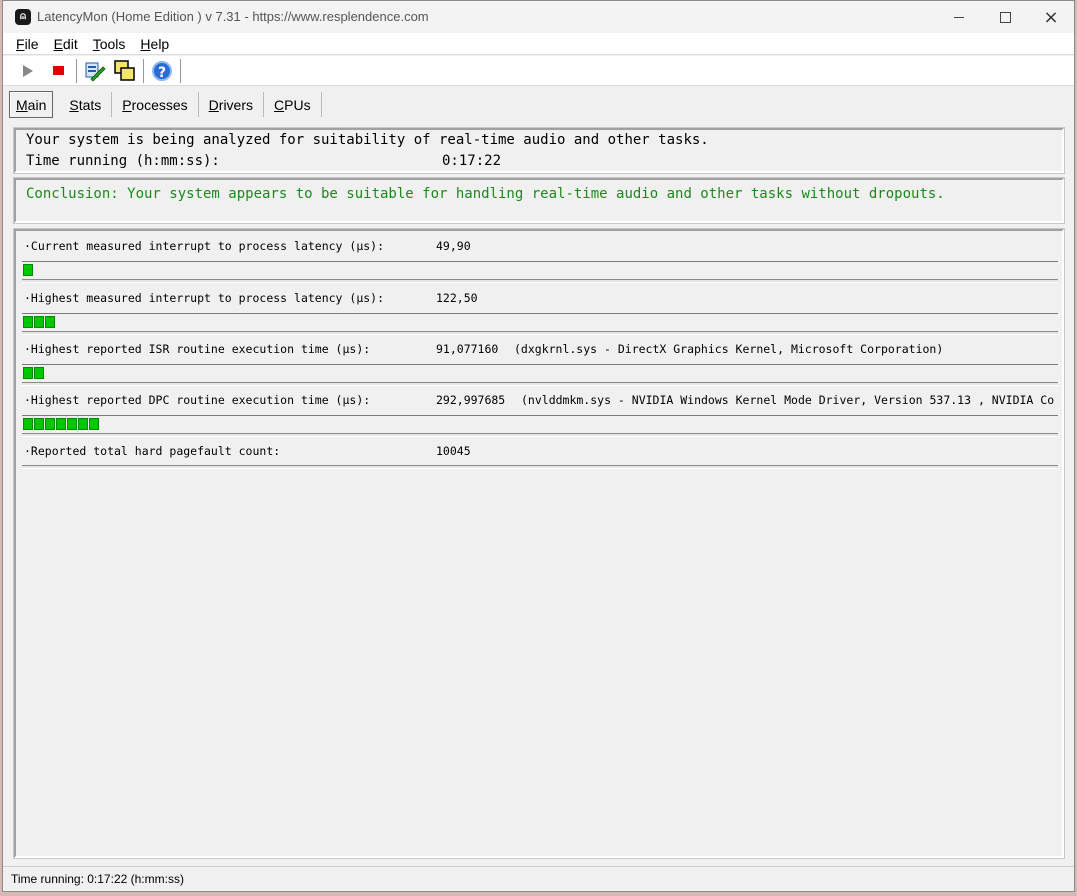  I want to click on tab-drivers: Drivers, so click(232, 104).